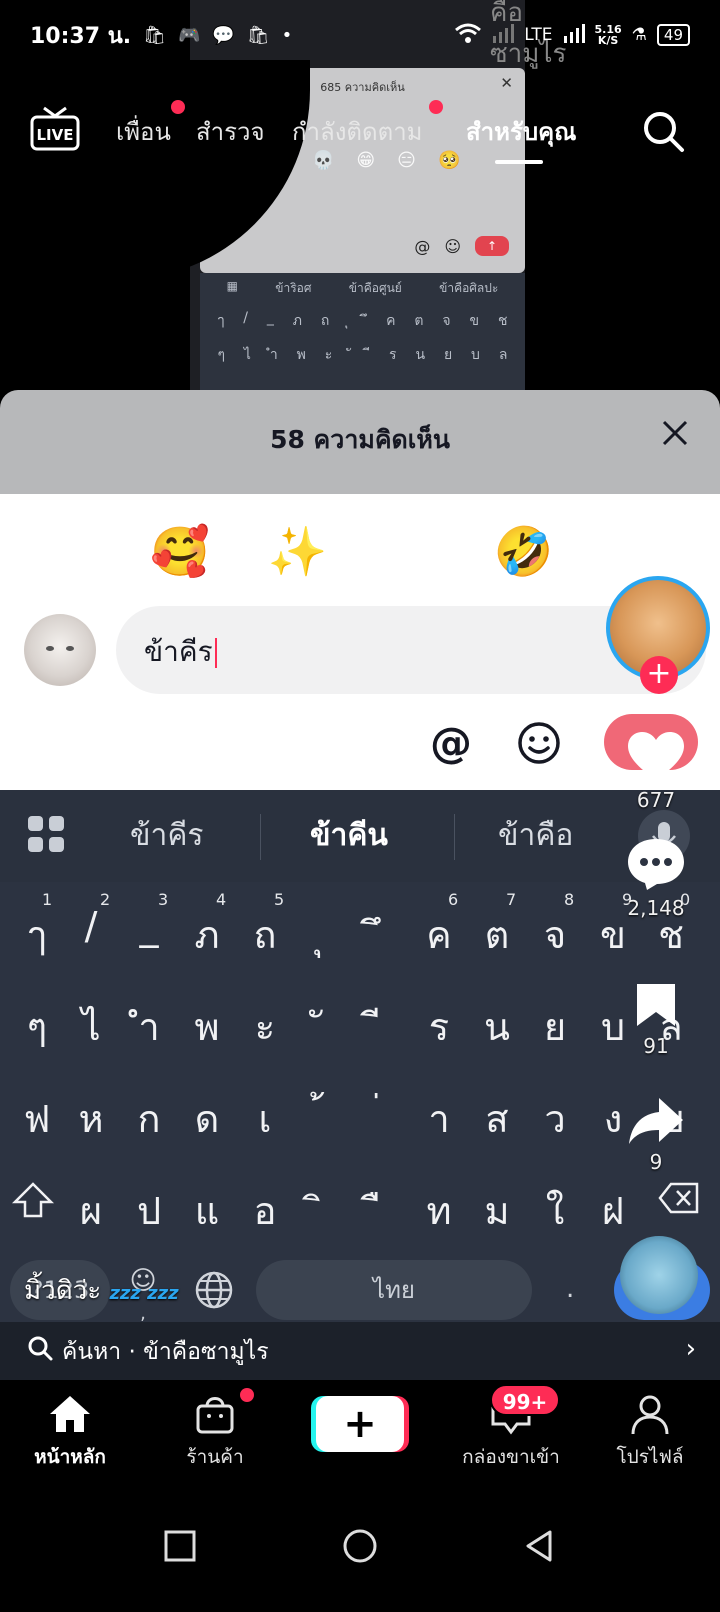 The width and height of the screenshot is (720, 1612). I want to click on keyboard-key: ก, so click(149, 1118).